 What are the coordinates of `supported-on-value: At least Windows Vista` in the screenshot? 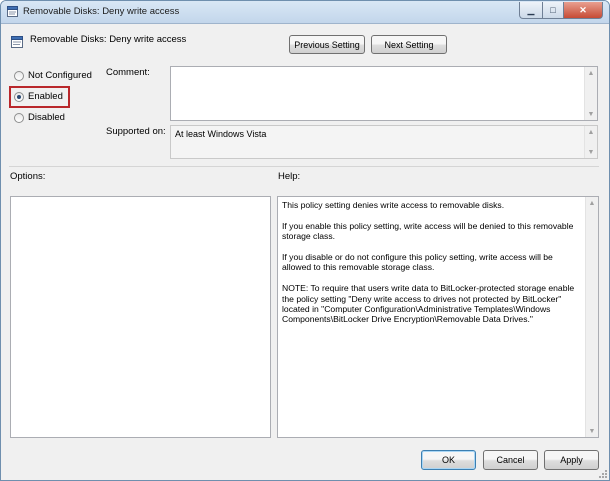 It's located at (221, 134).